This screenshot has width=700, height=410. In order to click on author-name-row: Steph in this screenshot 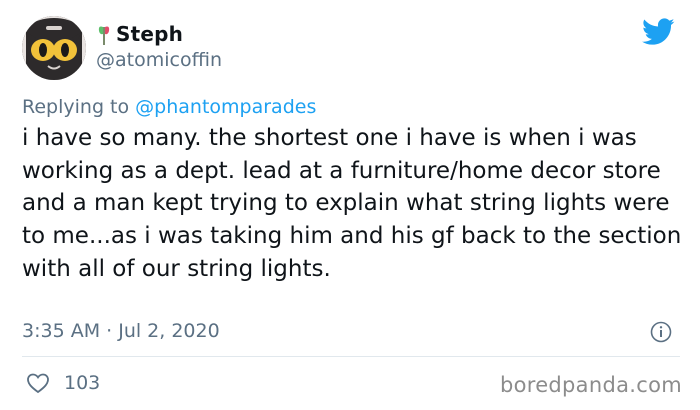, I will do `click(139, 34)`.